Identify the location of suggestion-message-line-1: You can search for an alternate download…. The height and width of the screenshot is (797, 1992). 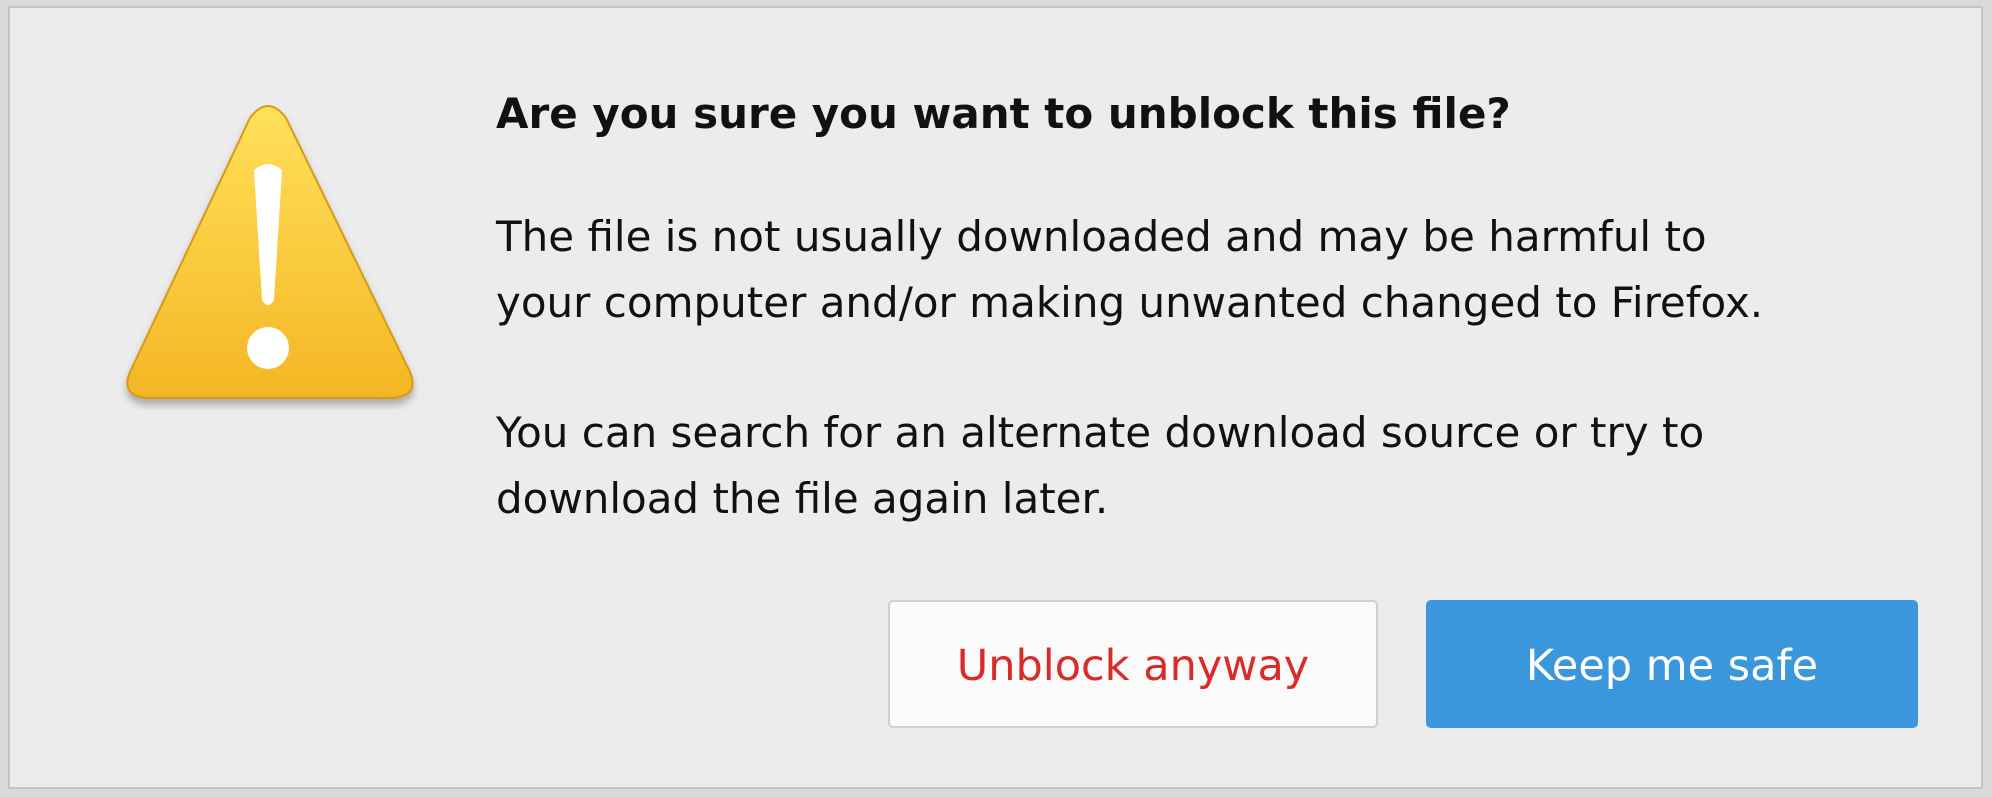
(1100, 432).